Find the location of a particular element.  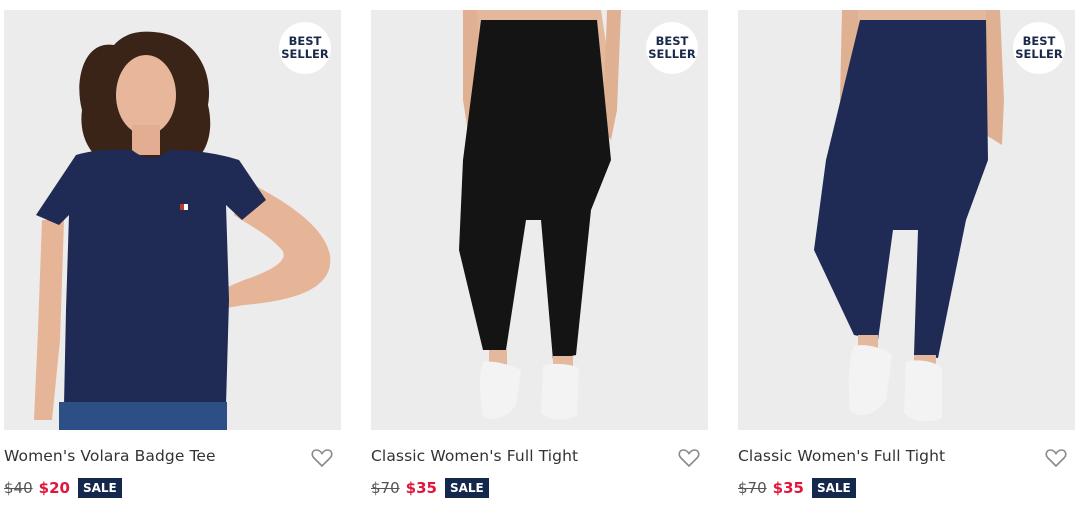

original-price: $40 is located at coordinates (18, 488).